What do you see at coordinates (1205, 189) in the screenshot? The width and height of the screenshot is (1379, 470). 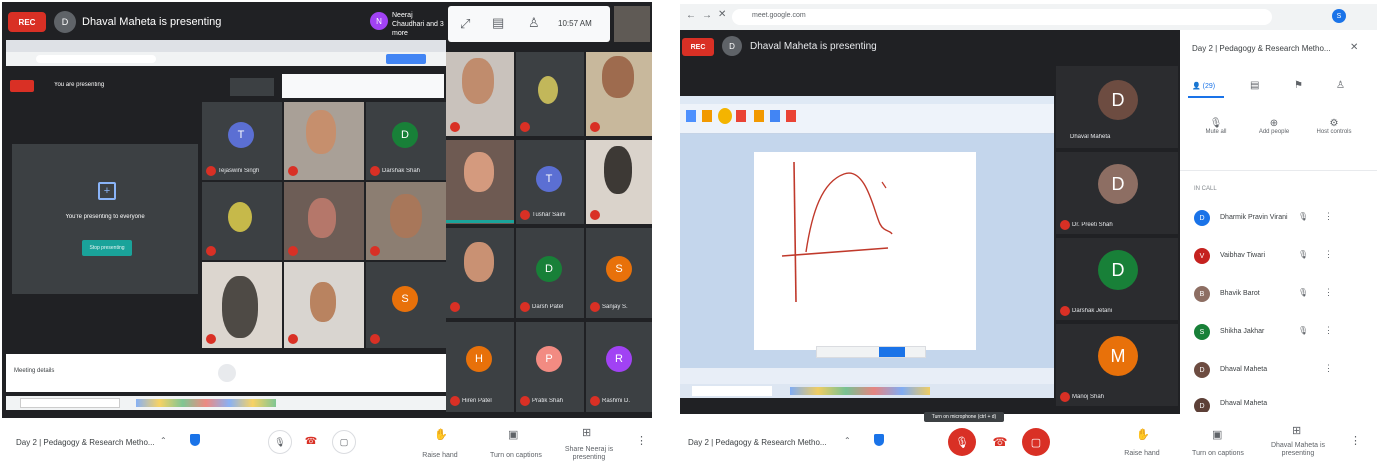 I see `in-call-label: IN CALL` at bounding box center [1205, 189].